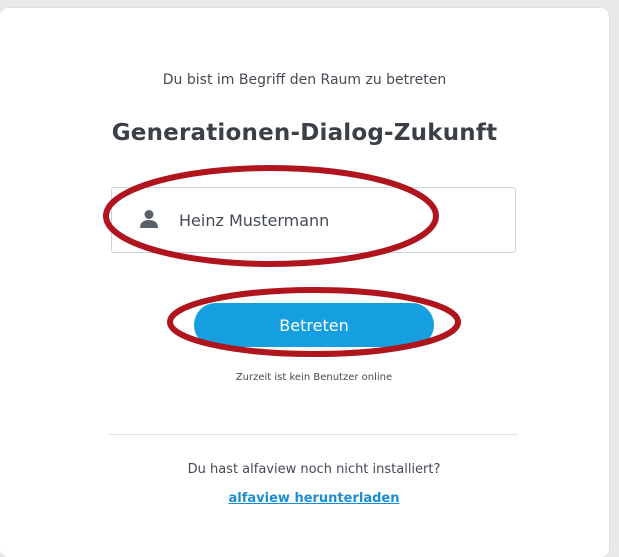  What do you see at coordinates (304, 80) in the screenshot?
I see `intro-text: Du bist im Begriff den Raum zu betreten` at bounding box center [304, 80].